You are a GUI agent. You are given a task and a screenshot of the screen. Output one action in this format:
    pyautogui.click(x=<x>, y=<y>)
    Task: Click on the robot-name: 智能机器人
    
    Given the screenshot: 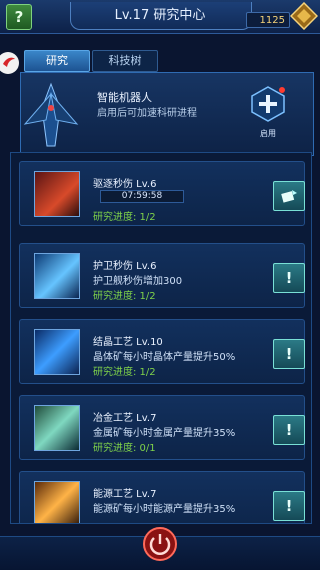 What is the action you would take?
    pyautogui.click(x=124, y=97)
    